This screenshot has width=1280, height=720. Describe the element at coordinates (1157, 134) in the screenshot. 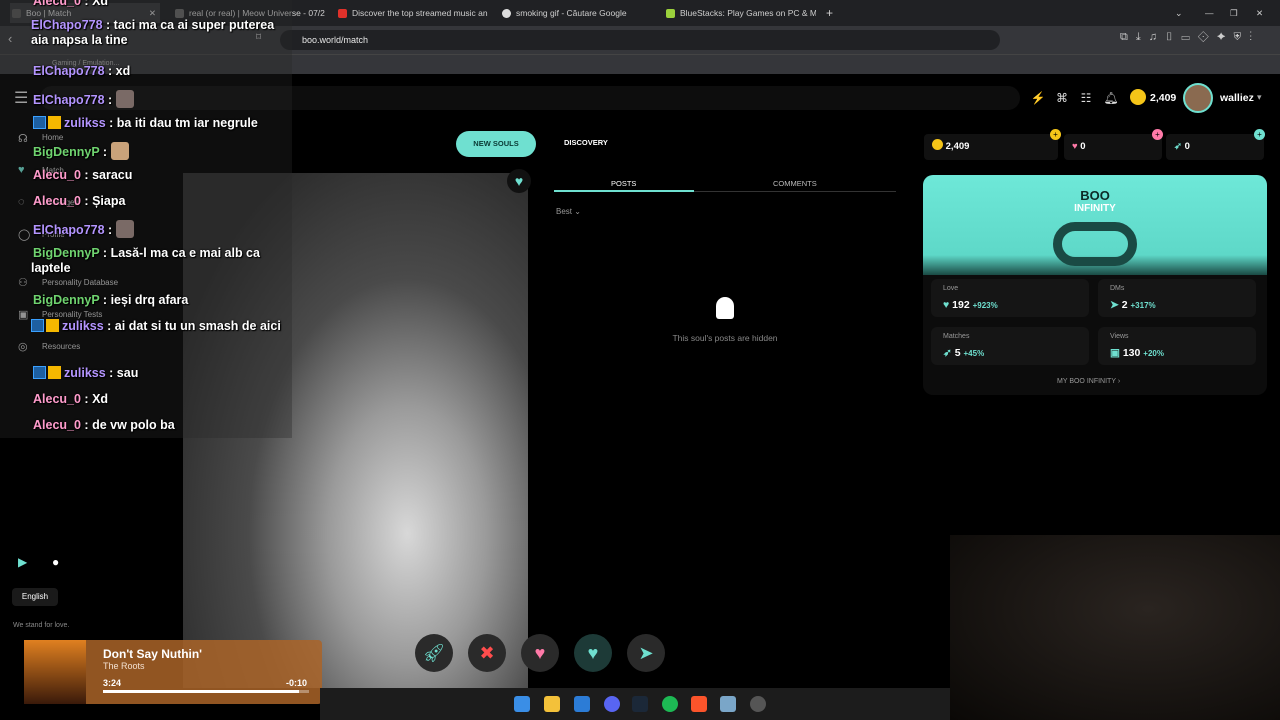

I see `add-love-icon: +` at that location.